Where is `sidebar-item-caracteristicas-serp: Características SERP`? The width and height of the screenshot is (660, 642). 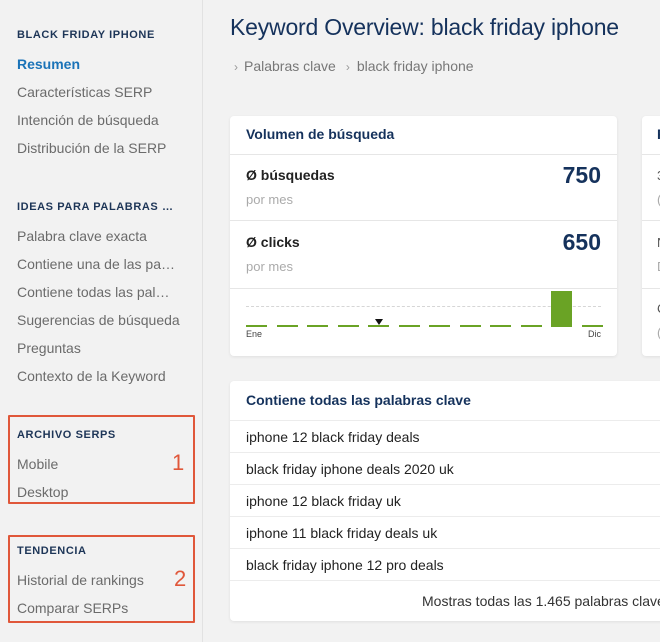
sidebar-item-caracteristicas-serp: Características SERP is located at coordinates (84, 92).